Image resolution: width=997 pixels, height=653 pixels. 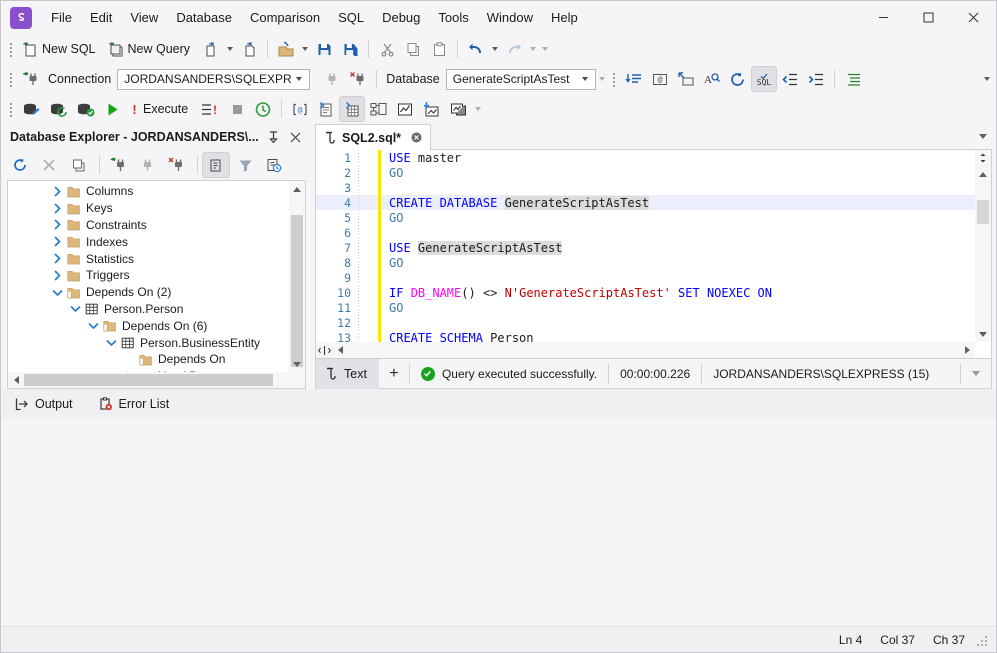 What do you see at coordinates (790, 79) in the screenshot?
I see `decrease-indent-button` at bounding box center [790, 79].